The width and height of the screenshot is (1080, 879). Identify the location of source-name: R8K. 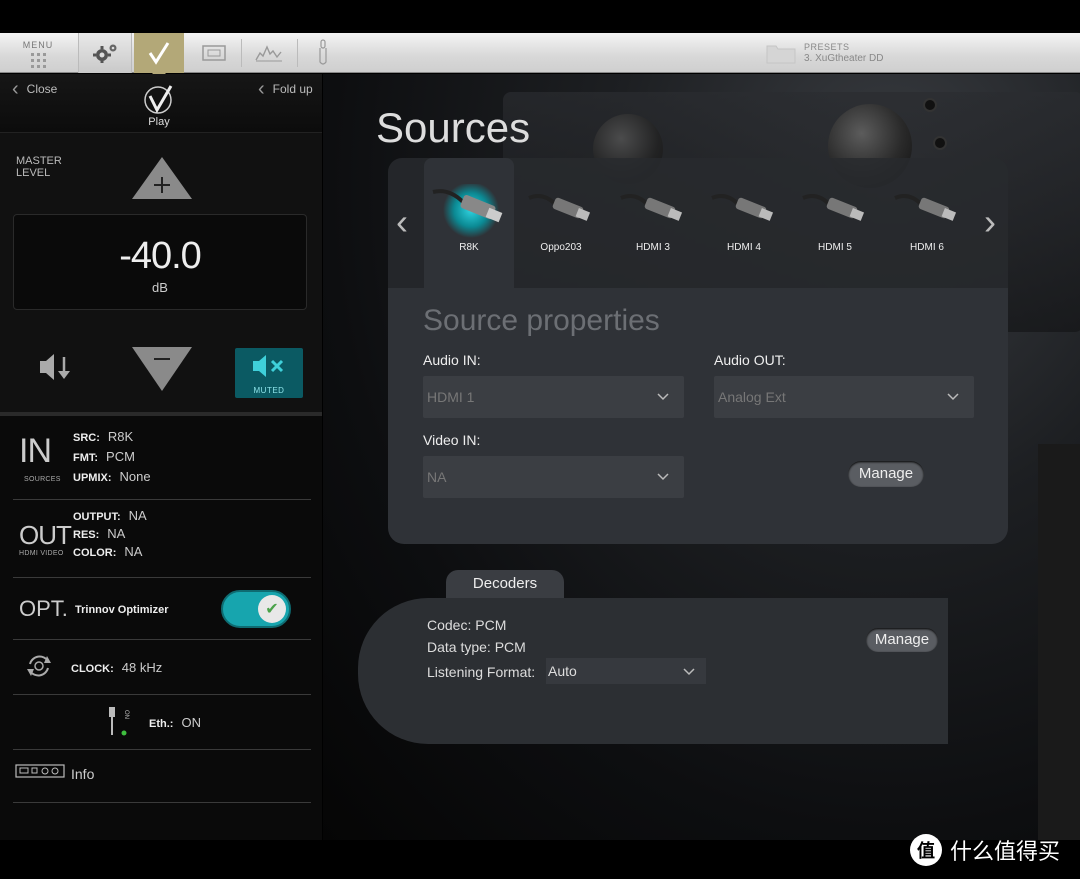
(469, 247).